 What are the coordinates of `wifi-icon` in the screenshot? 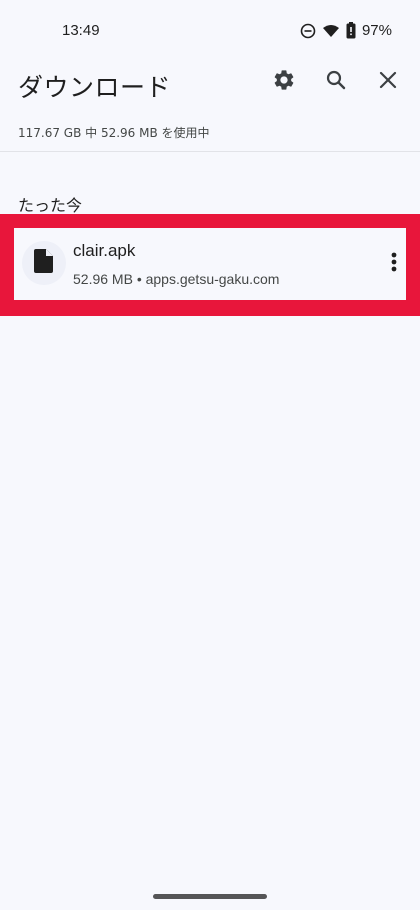 It's located at (331, 31).